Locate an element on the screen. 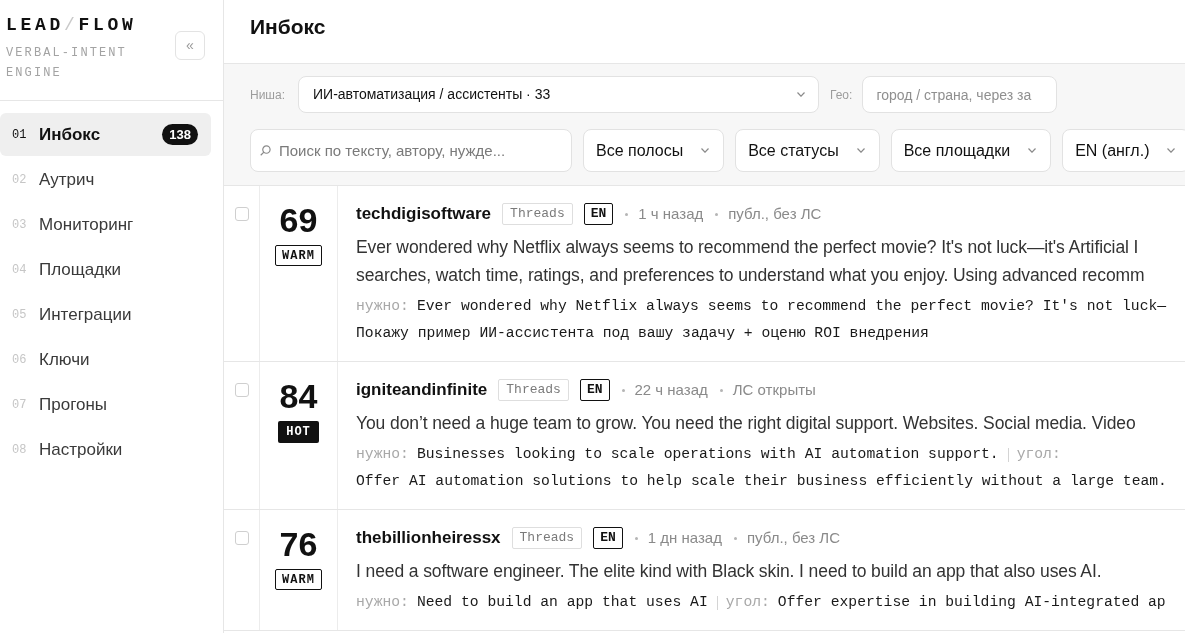 This screenshot has height=633, width=1185. note-text: Ever wondered why Netflix always seems to recommend the perfect movie? It's not luck— is located at coordinates (791, 306).